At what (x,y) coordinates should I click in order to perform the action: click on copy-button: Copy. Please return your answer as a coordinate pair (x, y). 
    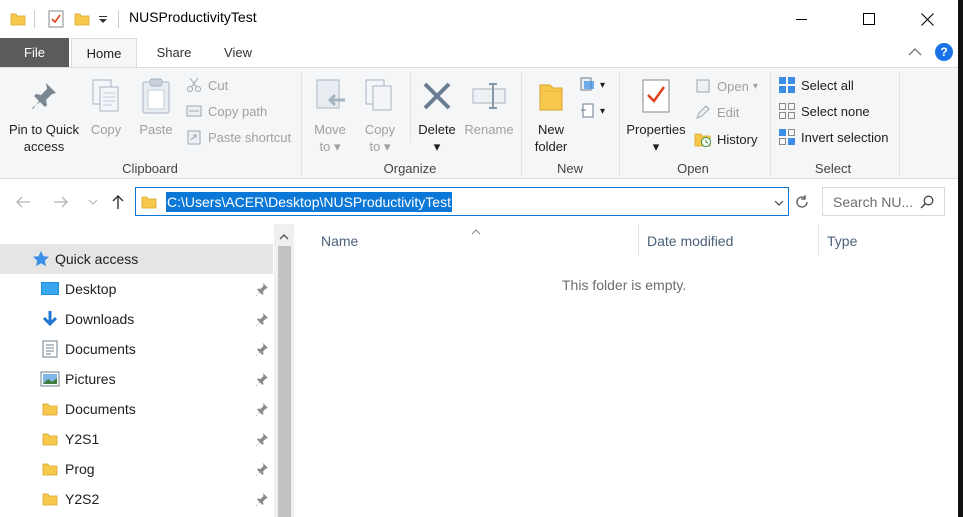
    Looking at the image, I should click on (106, 106).